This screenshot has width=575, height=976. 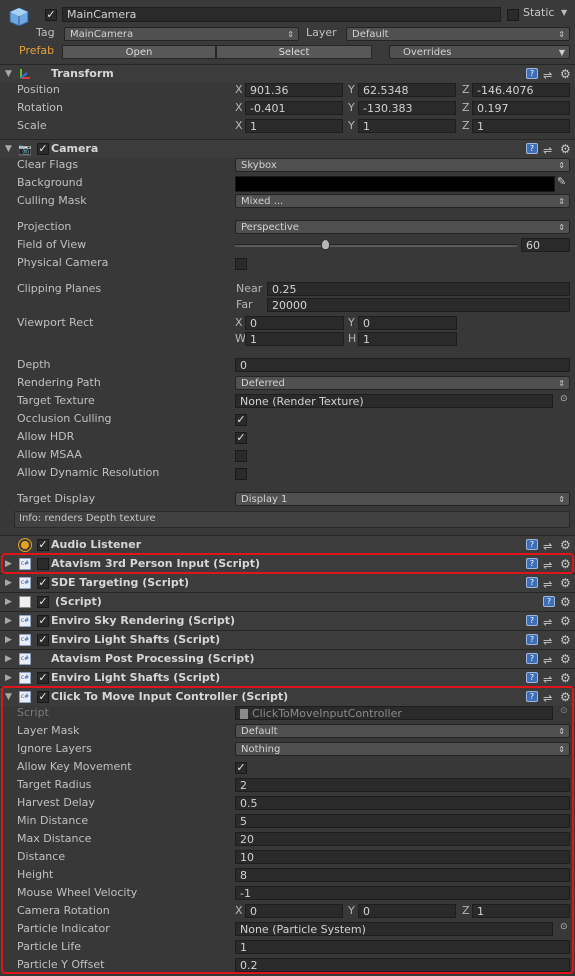 I want to click on scale-z-field: 1, so click(x=521, y=126).